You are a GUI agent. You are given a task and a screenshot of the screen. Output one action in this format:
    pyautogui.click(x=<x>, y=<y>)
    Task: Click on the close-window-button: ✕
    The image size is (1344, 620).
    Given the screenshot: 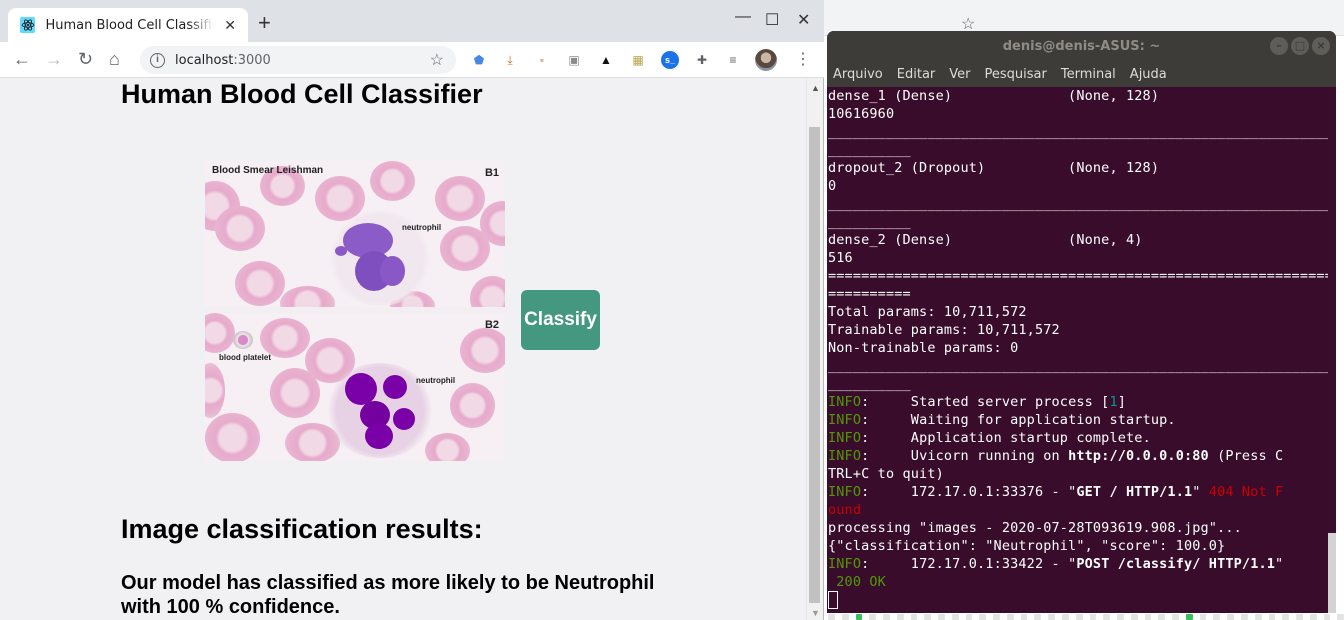 What is the action you would take?
    pyautogui.click(x=803, y=20)
    